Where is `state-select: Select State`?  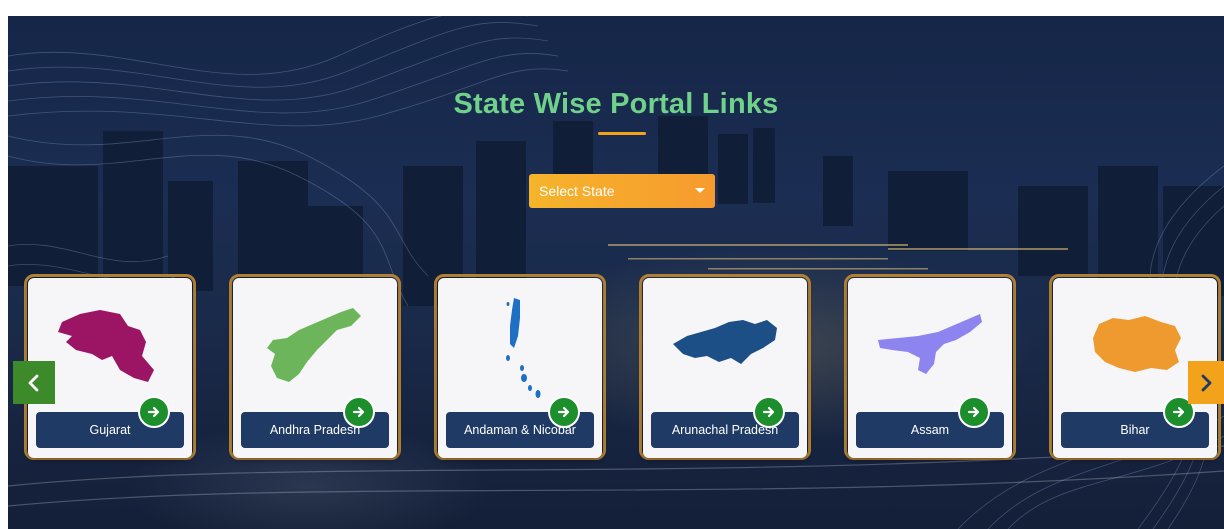
state-select: Select State is located at coordinates (622, 191).